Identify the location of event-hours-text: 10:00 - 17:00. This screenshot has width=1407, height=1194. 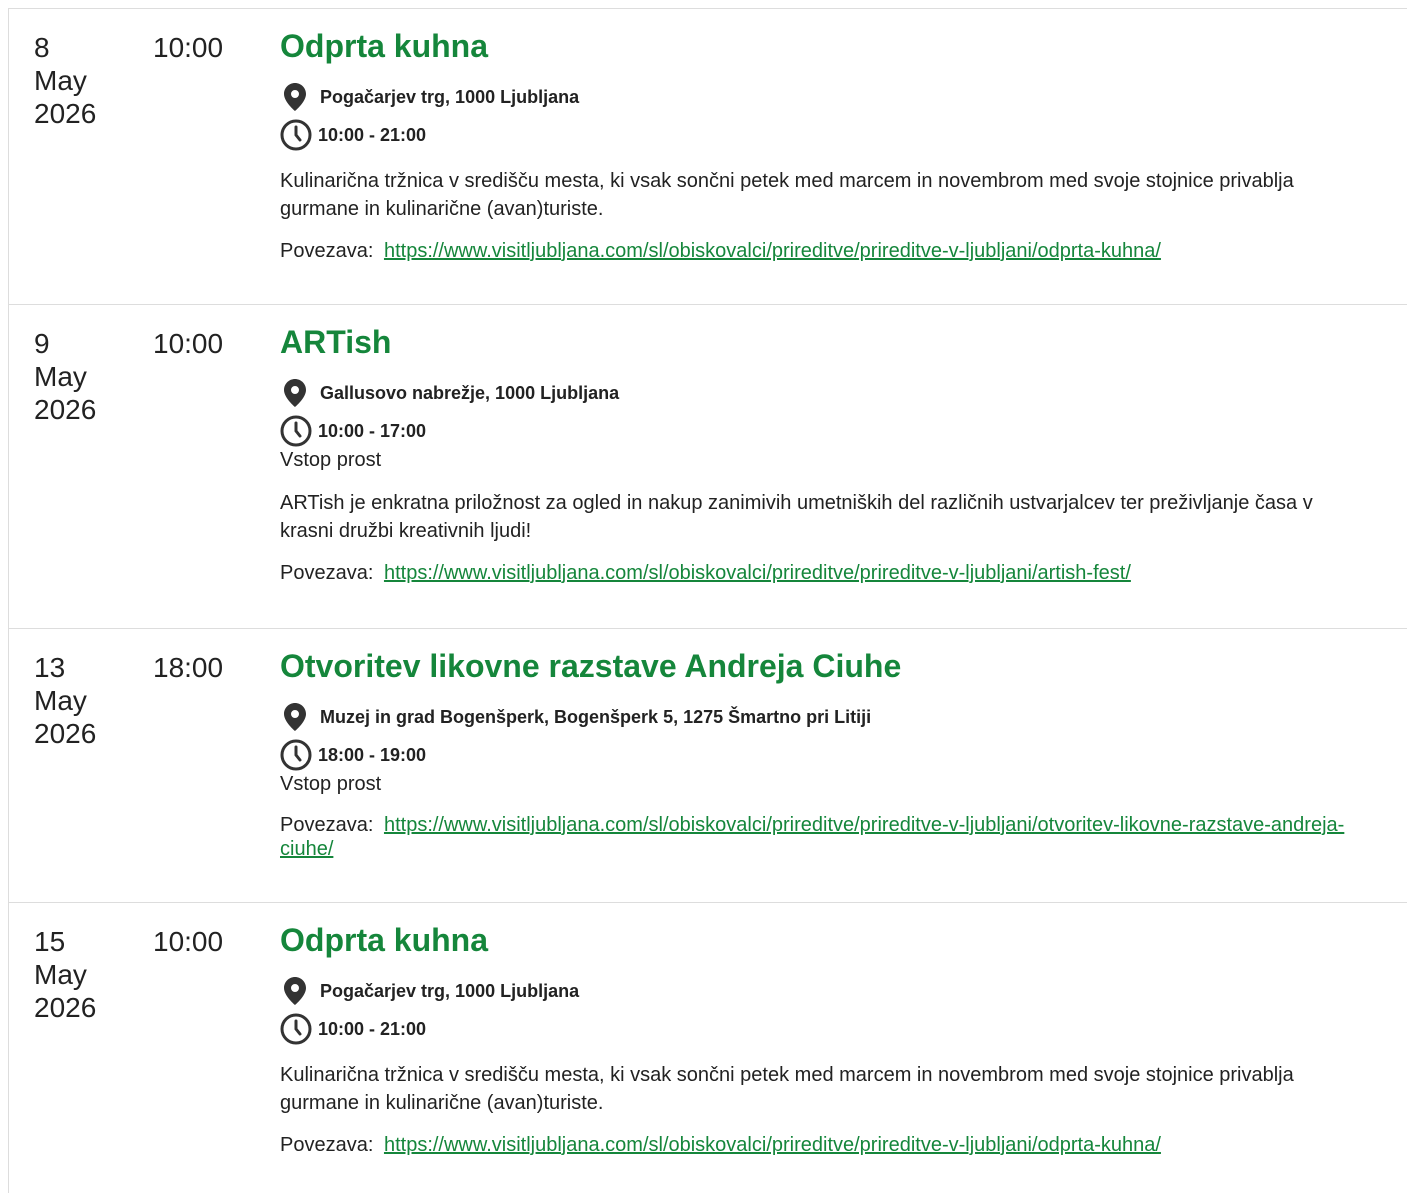
(372, 430).